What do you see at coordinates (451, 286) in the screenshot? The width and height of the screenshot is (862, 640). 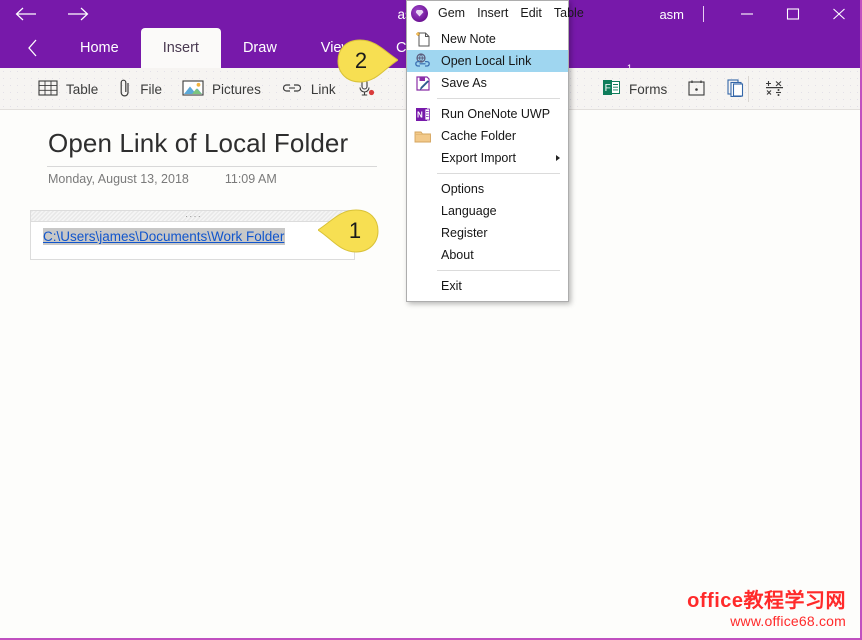 I see `menu-label-exit: Exit` at bounding box center [451, 286].